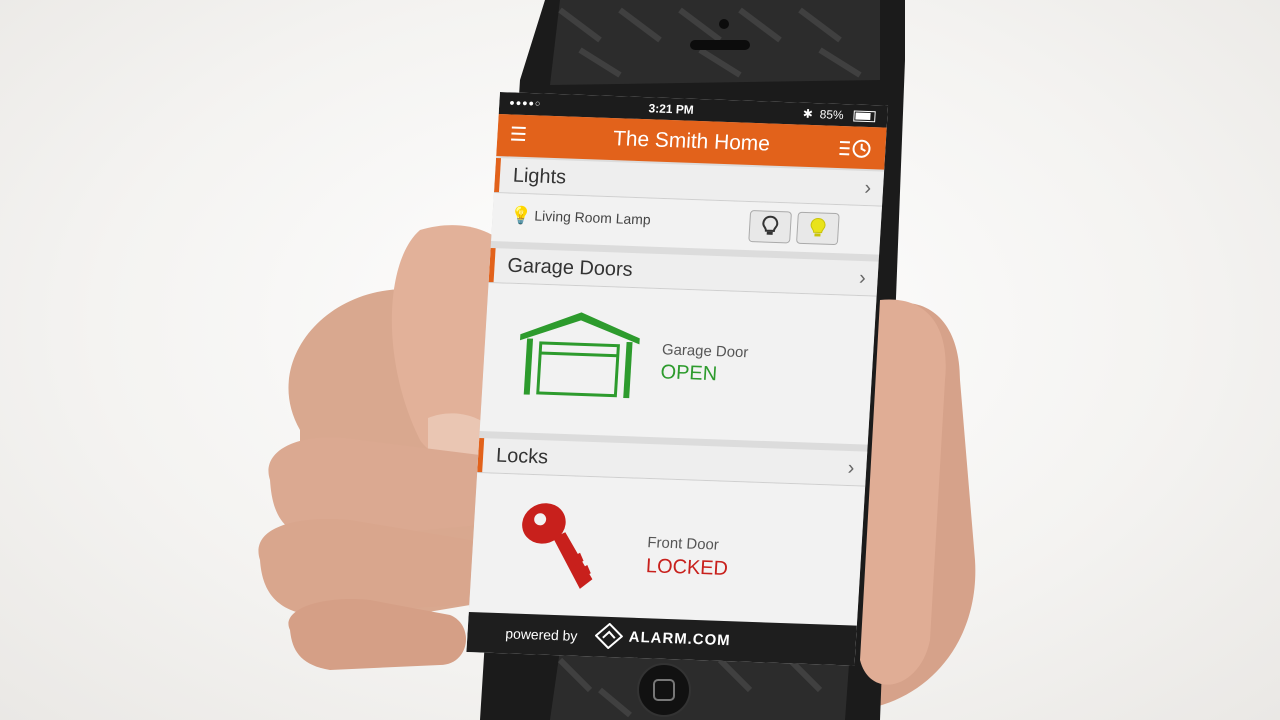  Describe the element at coordinates (687, 568) in the screenshot. I see `lock-status: LOCKED` at that location.